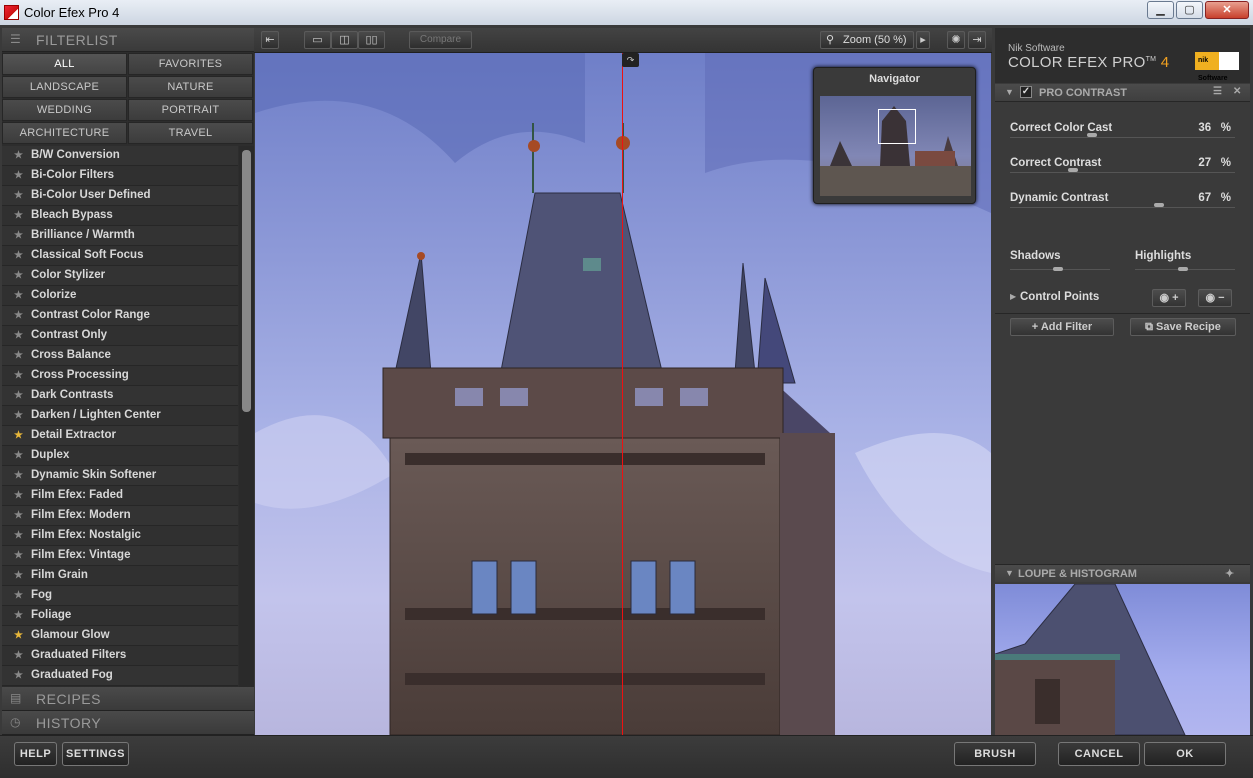 The image size is (1253, 778). I want to click on highlights-slider-knob, so click(1182, 269).